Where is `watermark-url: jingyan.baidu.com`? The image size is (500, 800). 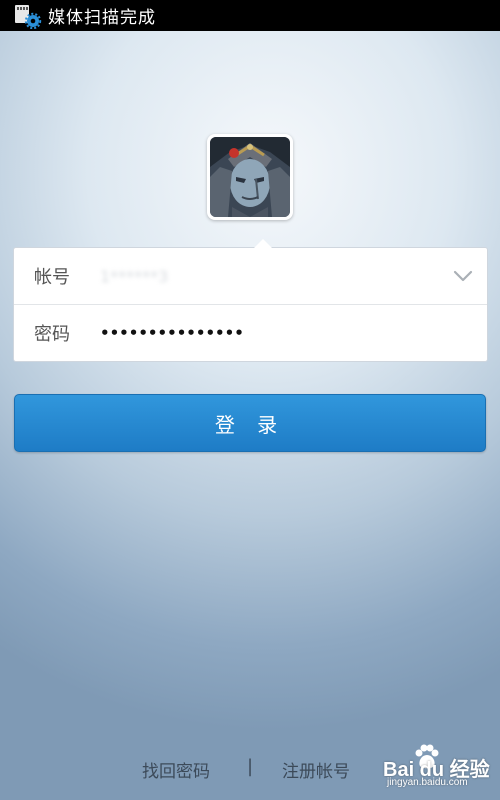
watermark-url: jingyan.baidu.com is located at coordinates (427, 782).